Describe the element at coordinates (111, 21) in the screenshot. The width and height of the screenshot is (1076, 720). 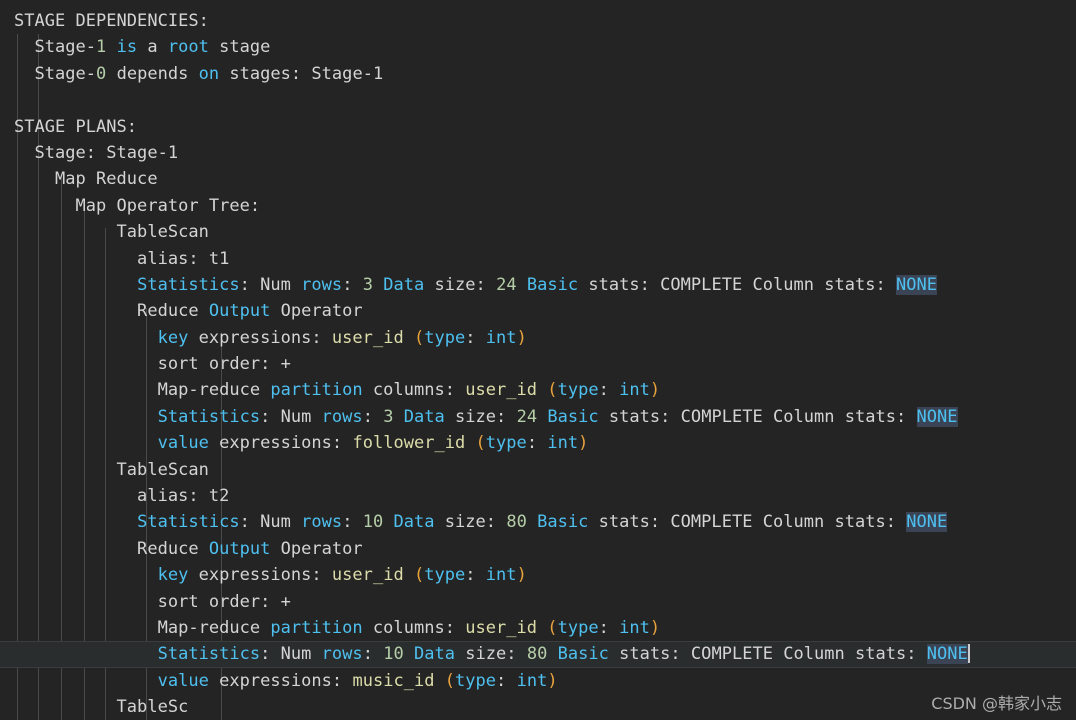
I see `token-plain: STAGE DEPENDENCIES:` at that location.